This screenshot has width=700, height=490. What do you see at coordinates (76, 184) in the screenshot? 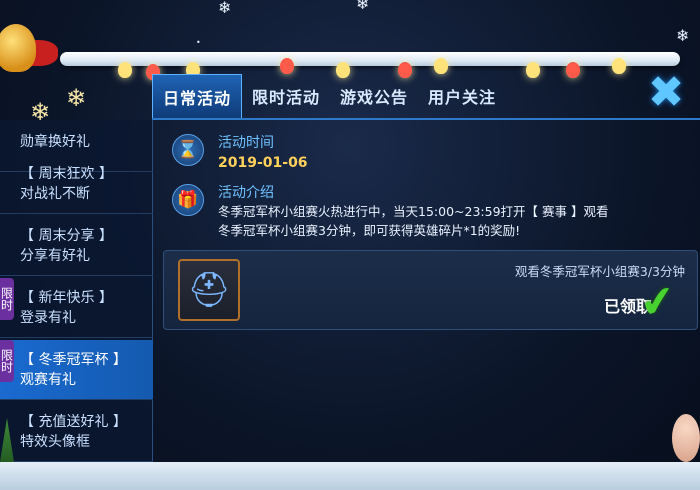
I see `sidebar-item-weekend-carnival: 【 周末狂欢 】 对战礼不断` at bounding box center [76, 184].